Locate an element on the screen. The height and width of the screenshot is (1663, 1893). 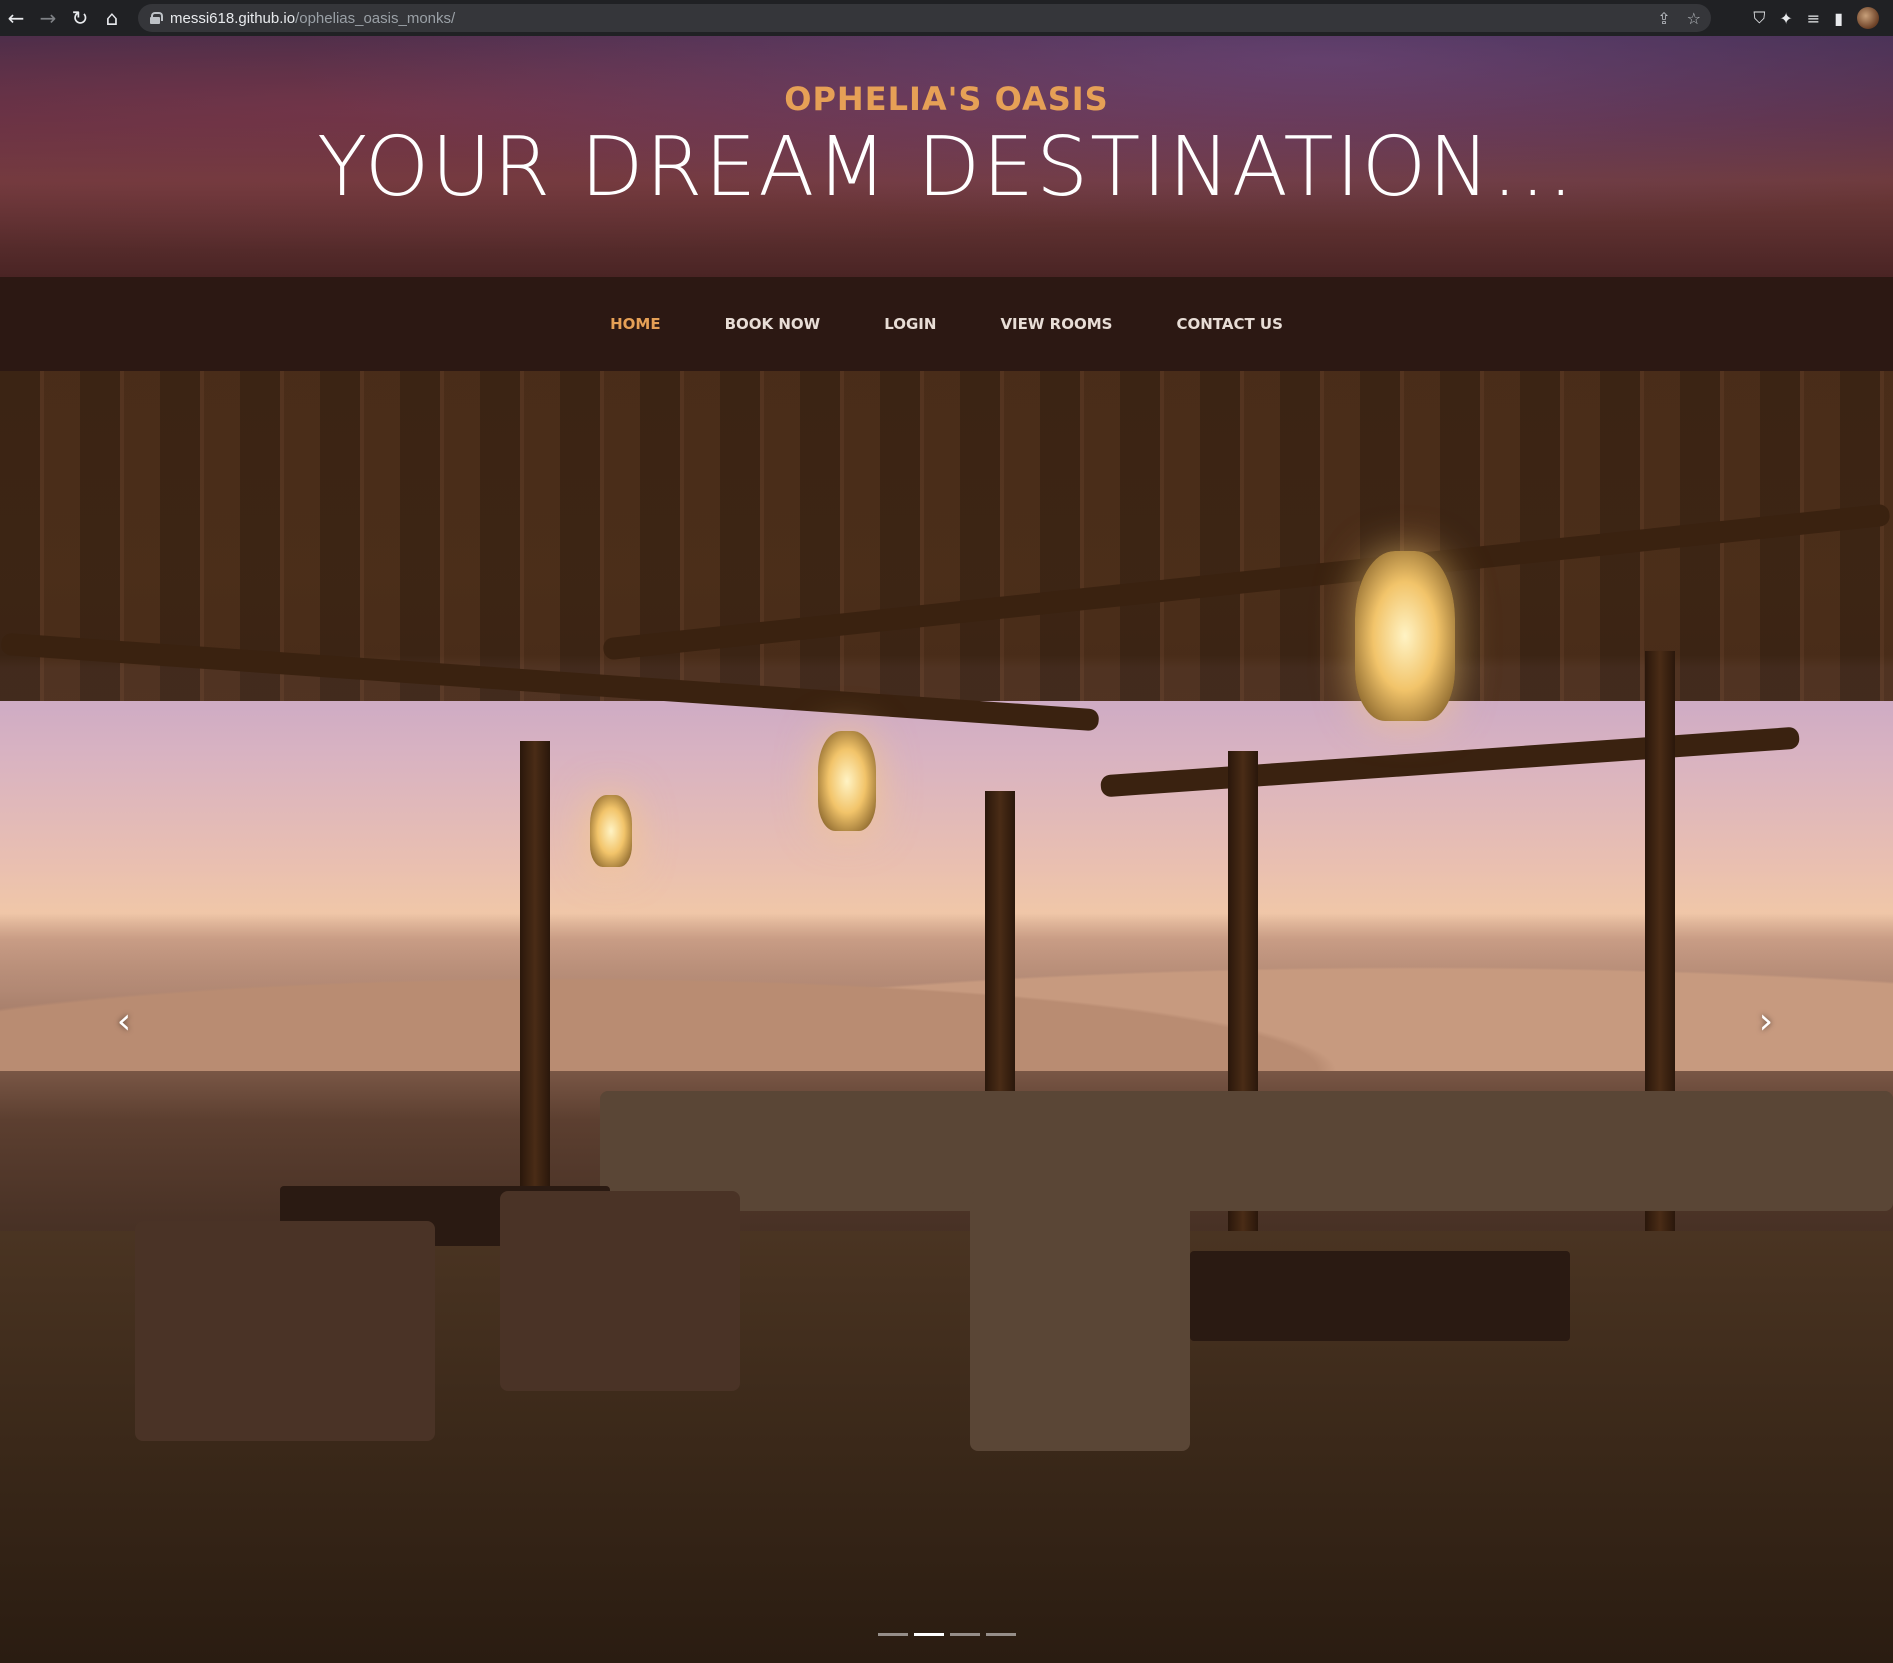
home-icon: ⌂ is located at coordinates (112, 18).